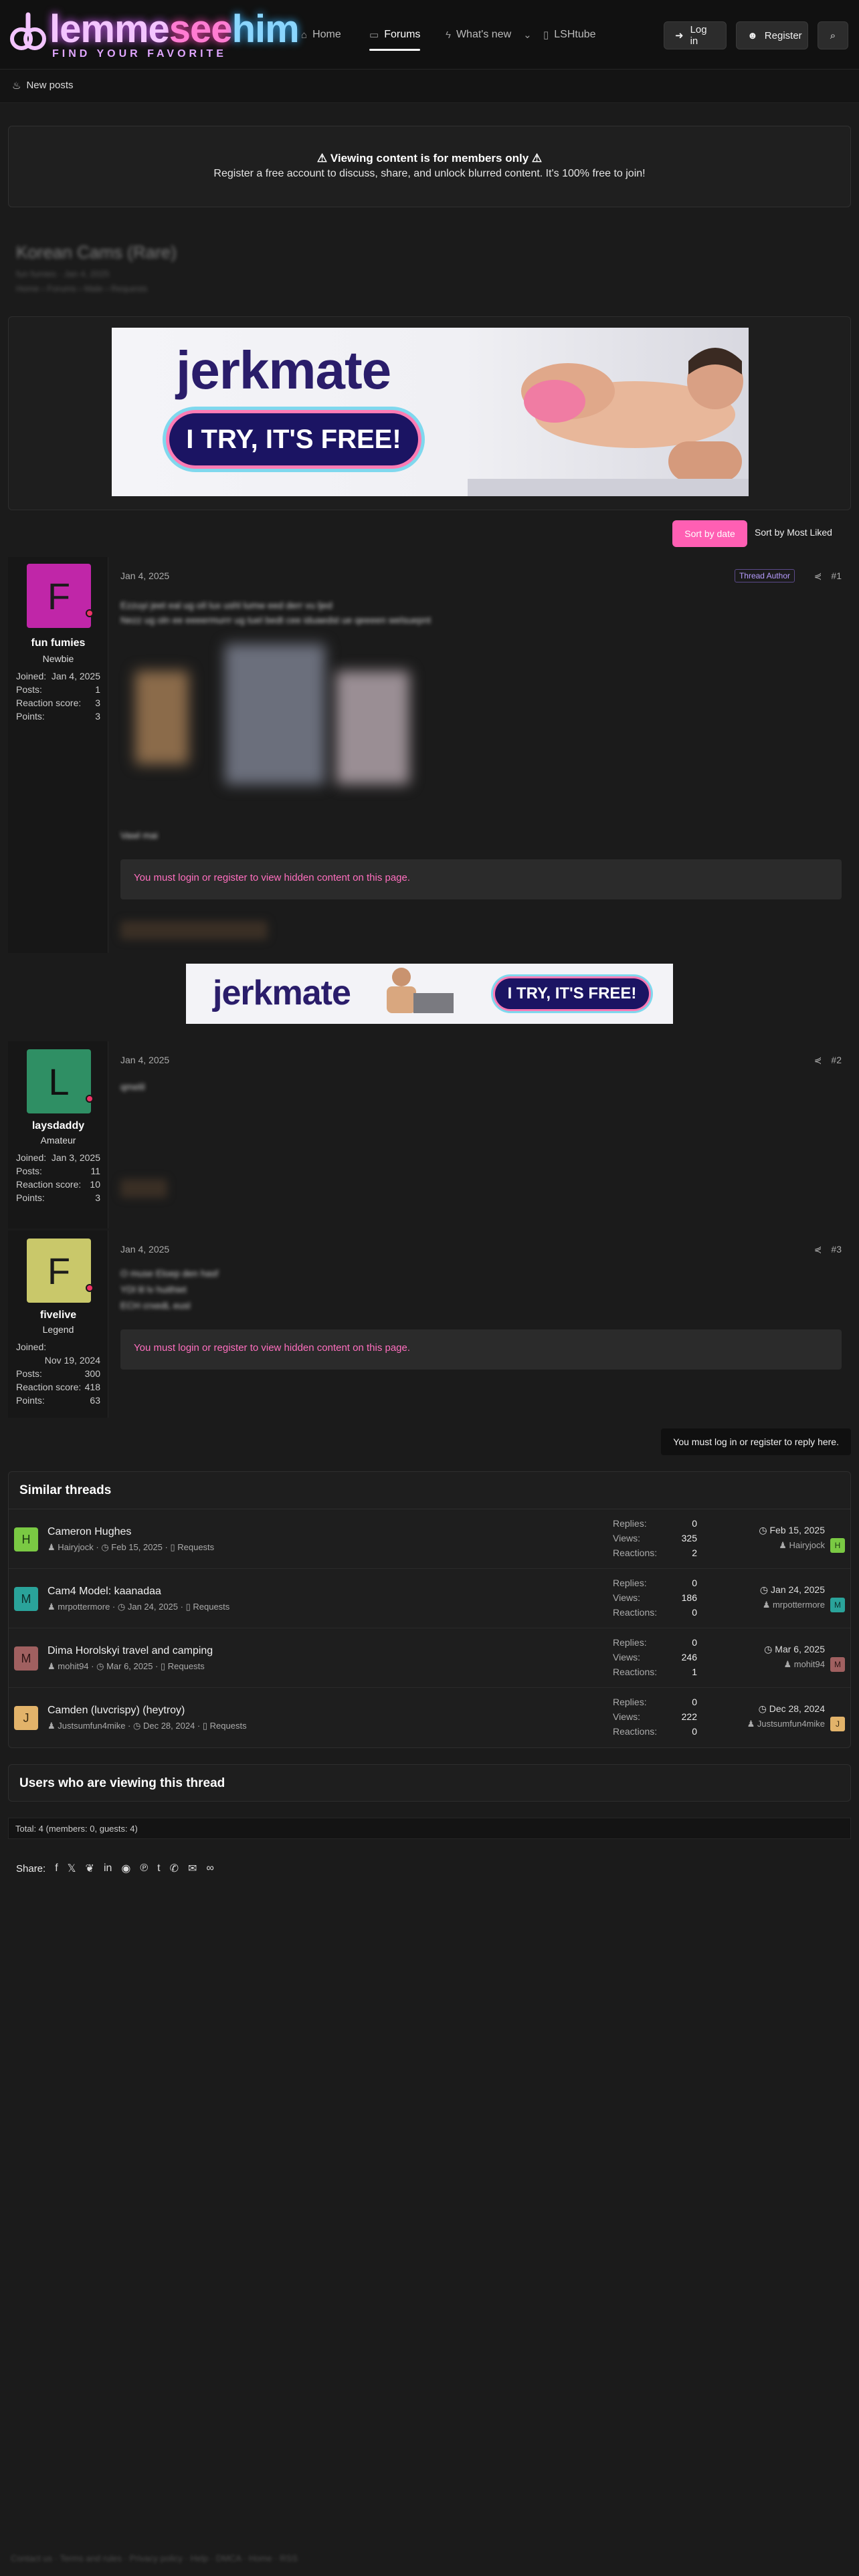 This screenshot has height=2576, width=859. I want to click on thread-title-link: Dima Horolskyi travel and camping, so click(130, 1651).